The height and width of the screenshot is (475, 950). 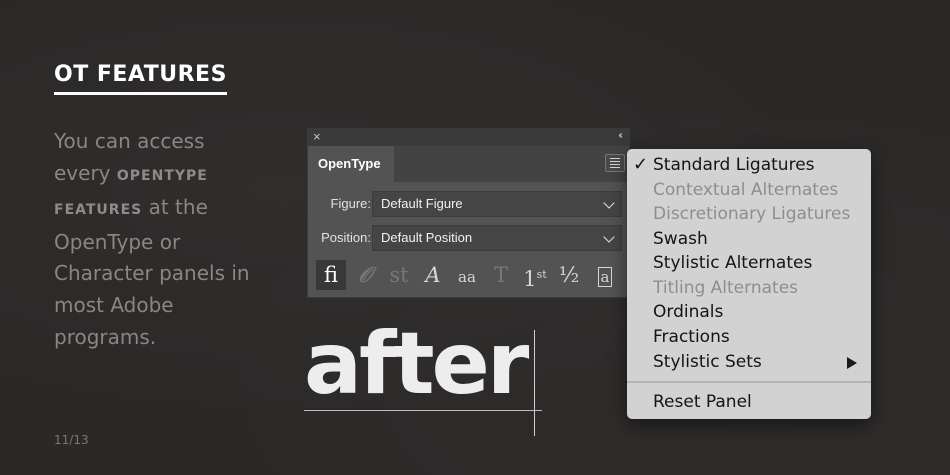 I want to click on page-number: 11/13, so click(x=71, y=440).